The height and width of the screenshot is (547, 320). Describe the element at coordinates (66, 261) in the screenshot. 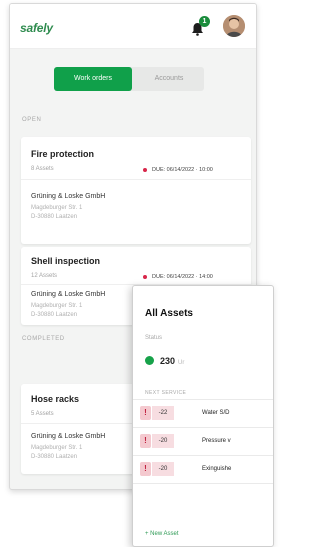

I see `work-order-title: Shell inspection` at that location.